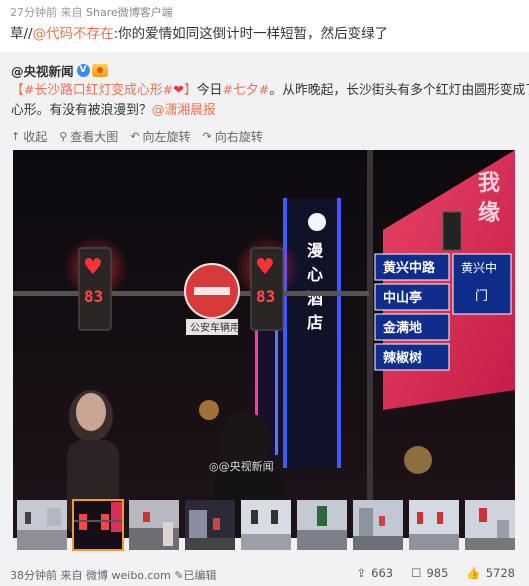  I want to click on like-button: 👍 5728, so click(490, 573).